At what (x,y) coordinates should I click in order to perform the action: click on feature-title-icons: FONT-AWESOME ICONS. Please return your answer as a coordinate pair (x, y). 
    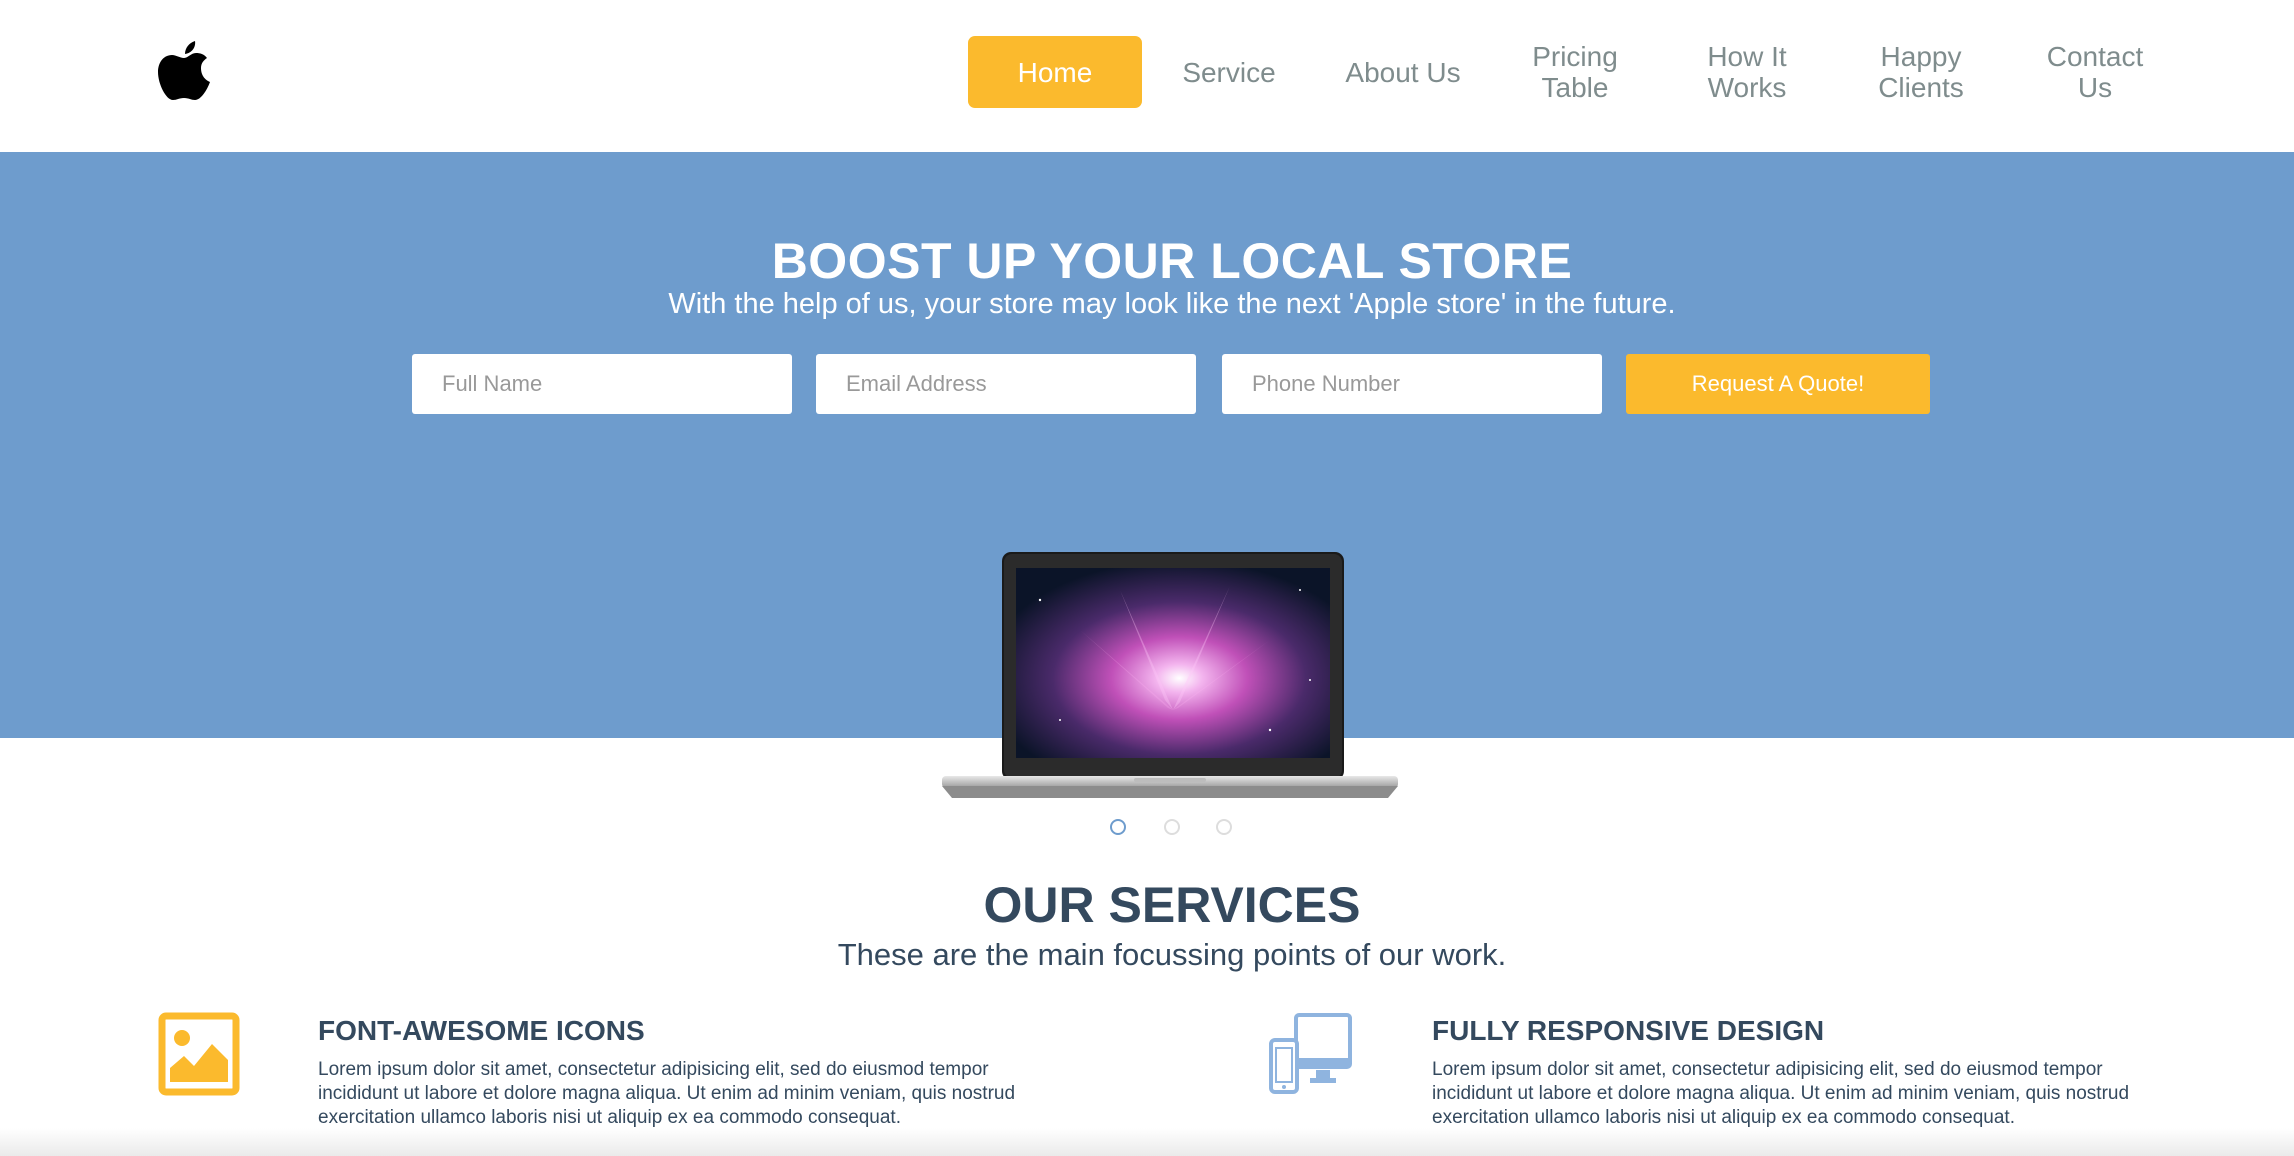
    Looking at the image, I should click on (481, 1030).